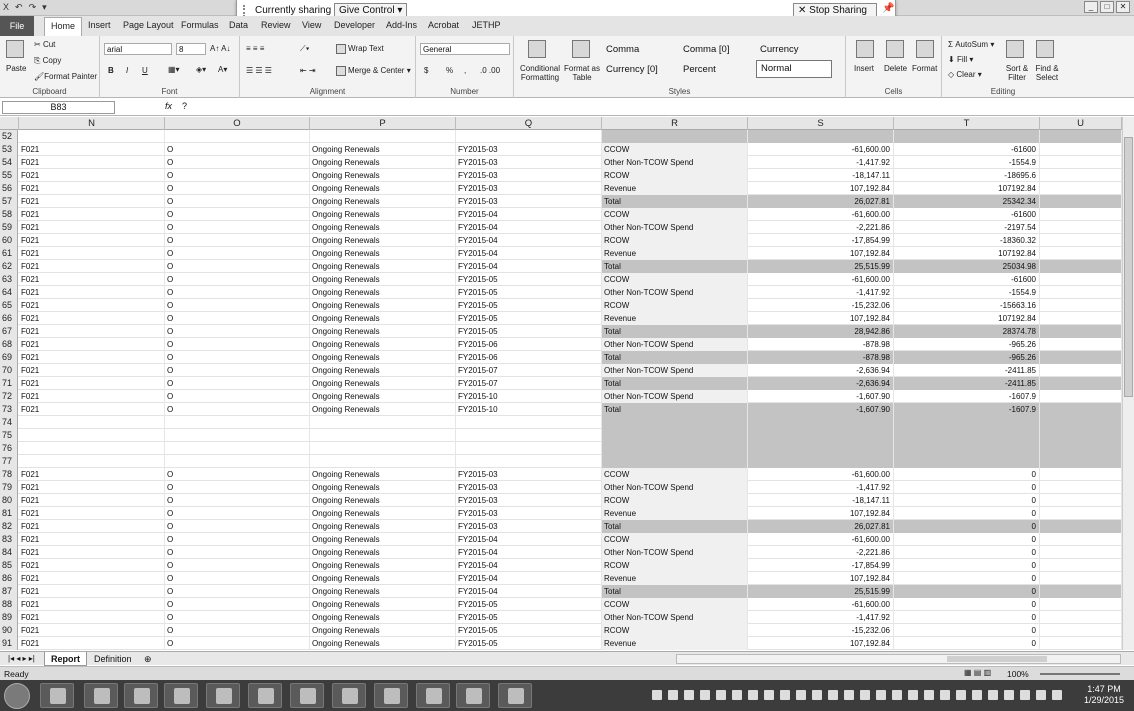 The height and width of the screenshot is (711, 1134). What do you see at coordinates (9, 149) in the screenshot?
I see `row-header: 53` at bounding box center [9, 149].